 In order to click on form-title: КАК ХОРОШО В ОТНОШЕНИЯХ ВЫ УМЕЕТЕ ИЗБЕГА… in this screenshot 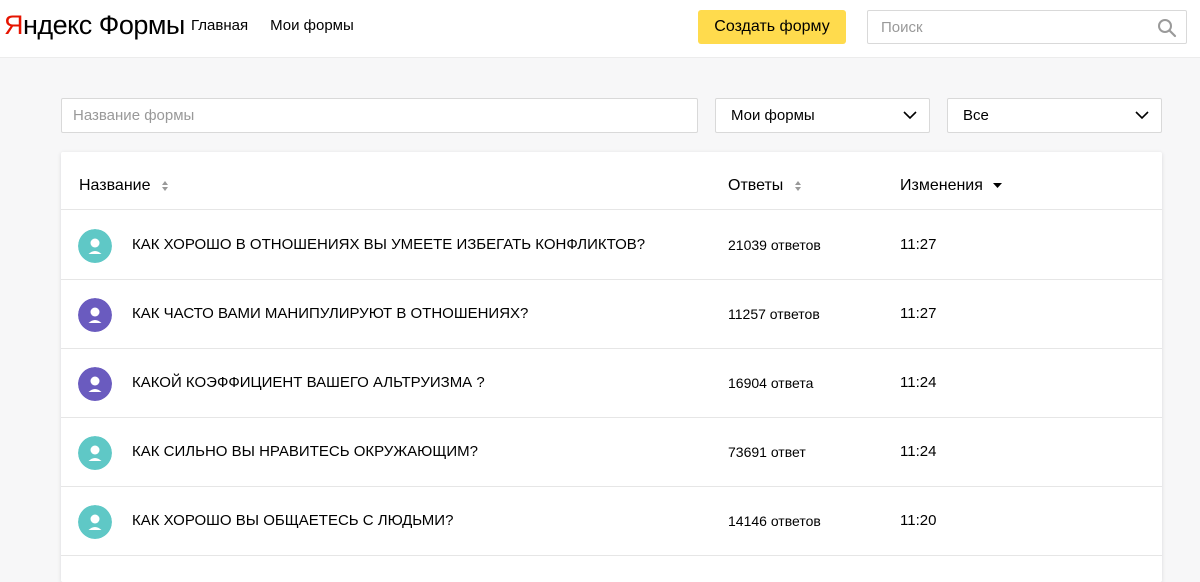, I will do `click(389, 244)`.